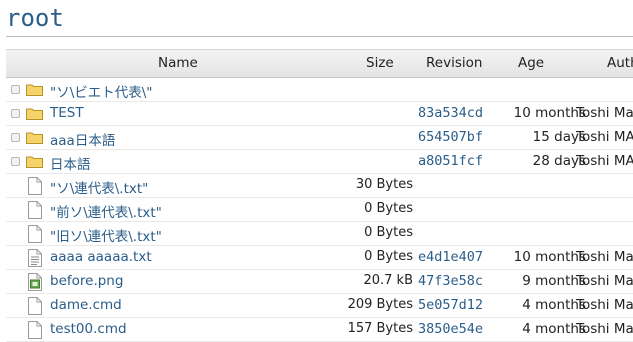 Image resolution: width=633 pixels, height=342 pixels. Describe the element at coordinates (82, 139) in the screenshot. I see `file-name-link: aaa日本語` at that location.